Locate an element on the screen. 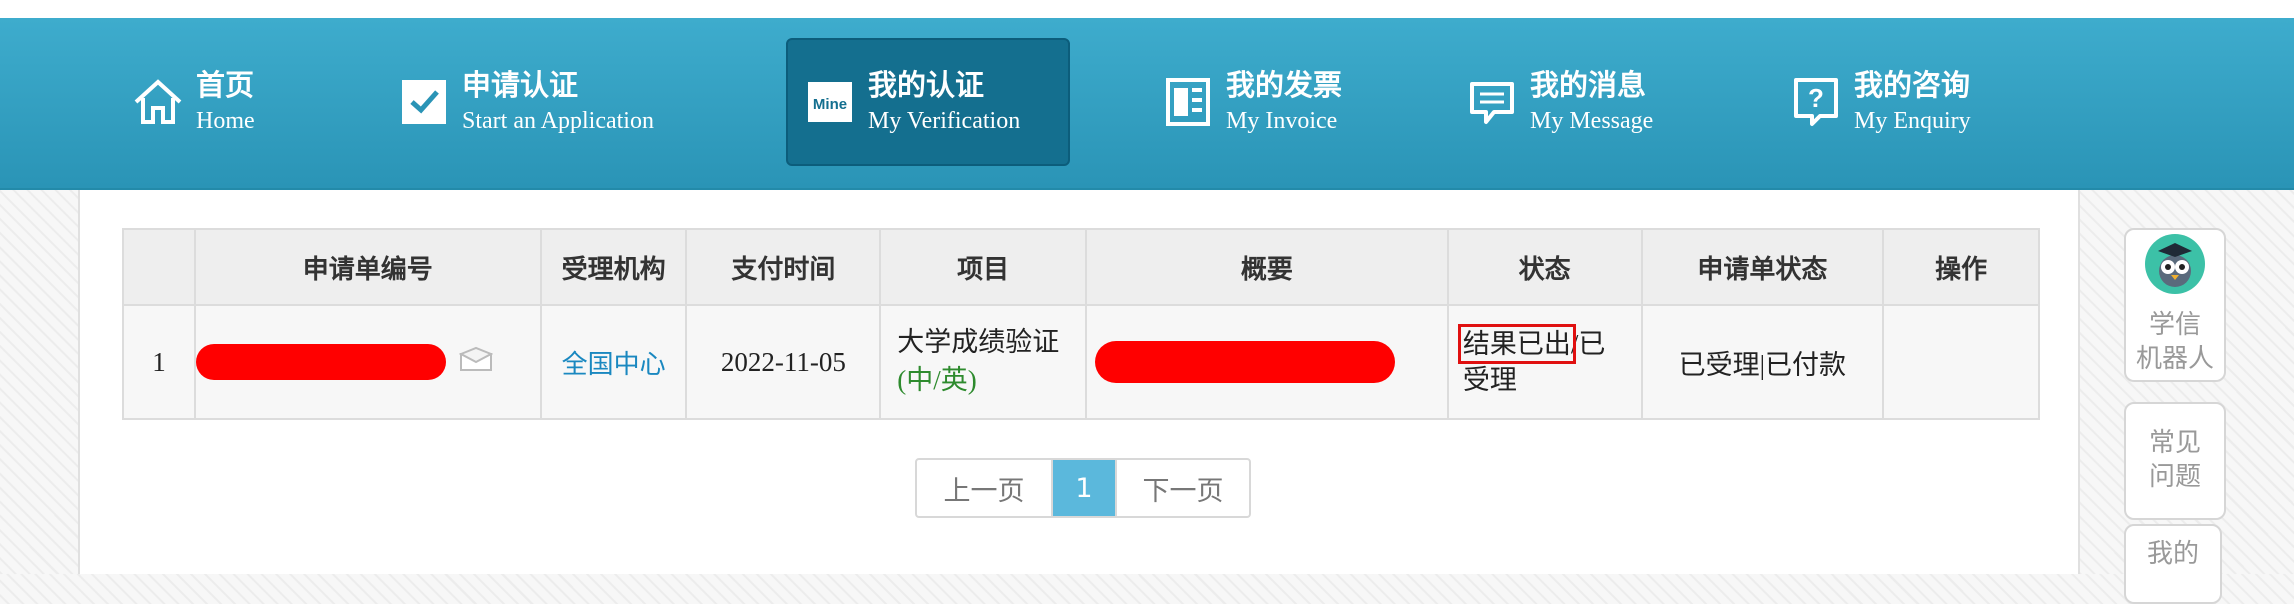 The height and width of the screenshot is (604, 2294). robot-button: 学信 机器人 is located at coordinates (2175, 305).